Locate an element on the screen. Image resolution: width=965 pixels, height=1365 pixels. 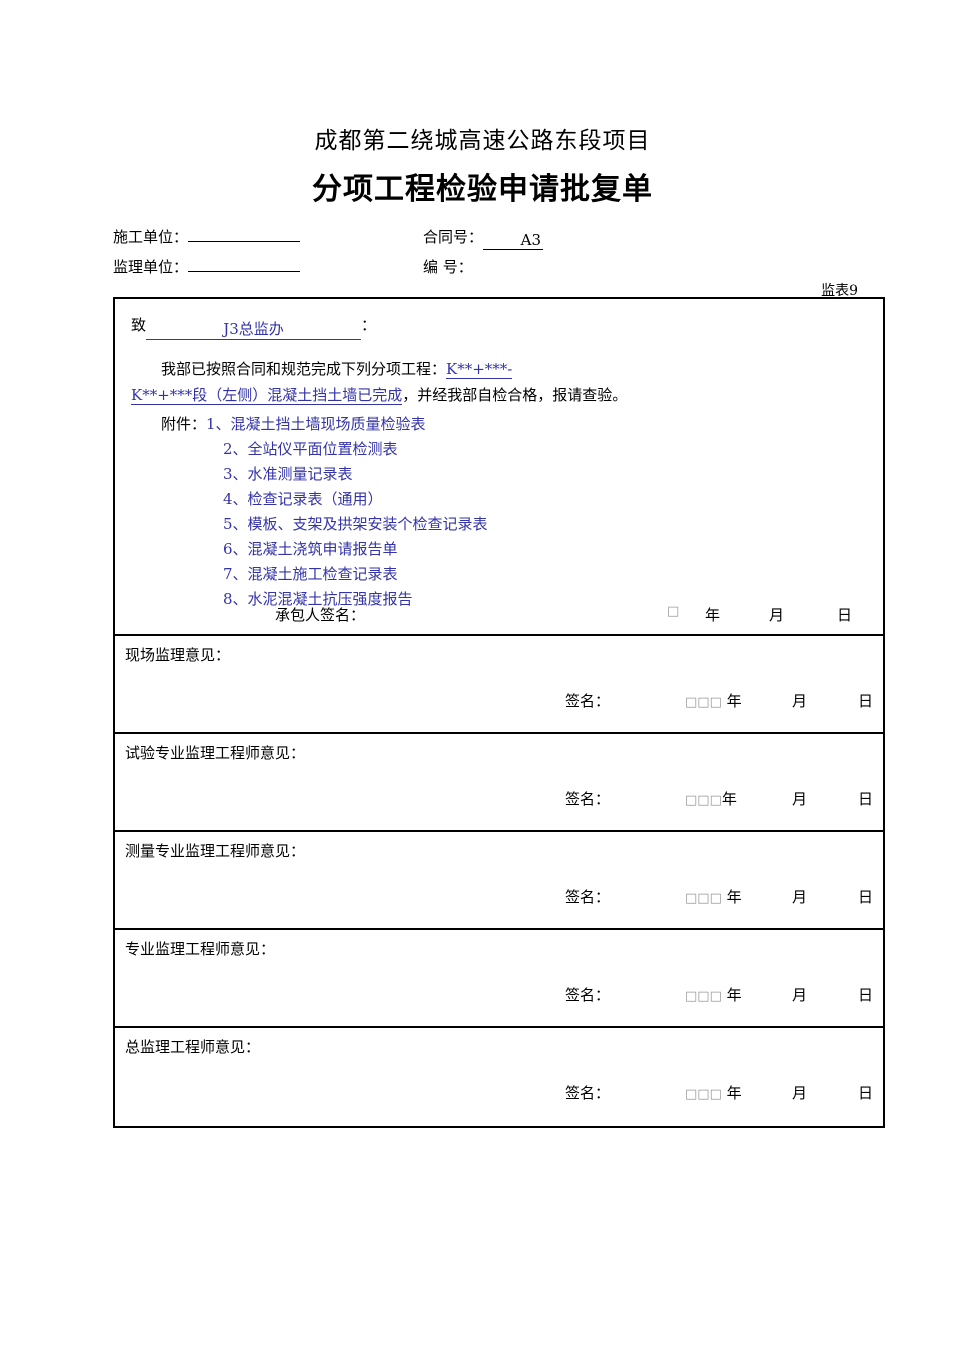
day-unit-1: 日 is located at coordinates (866, 799).